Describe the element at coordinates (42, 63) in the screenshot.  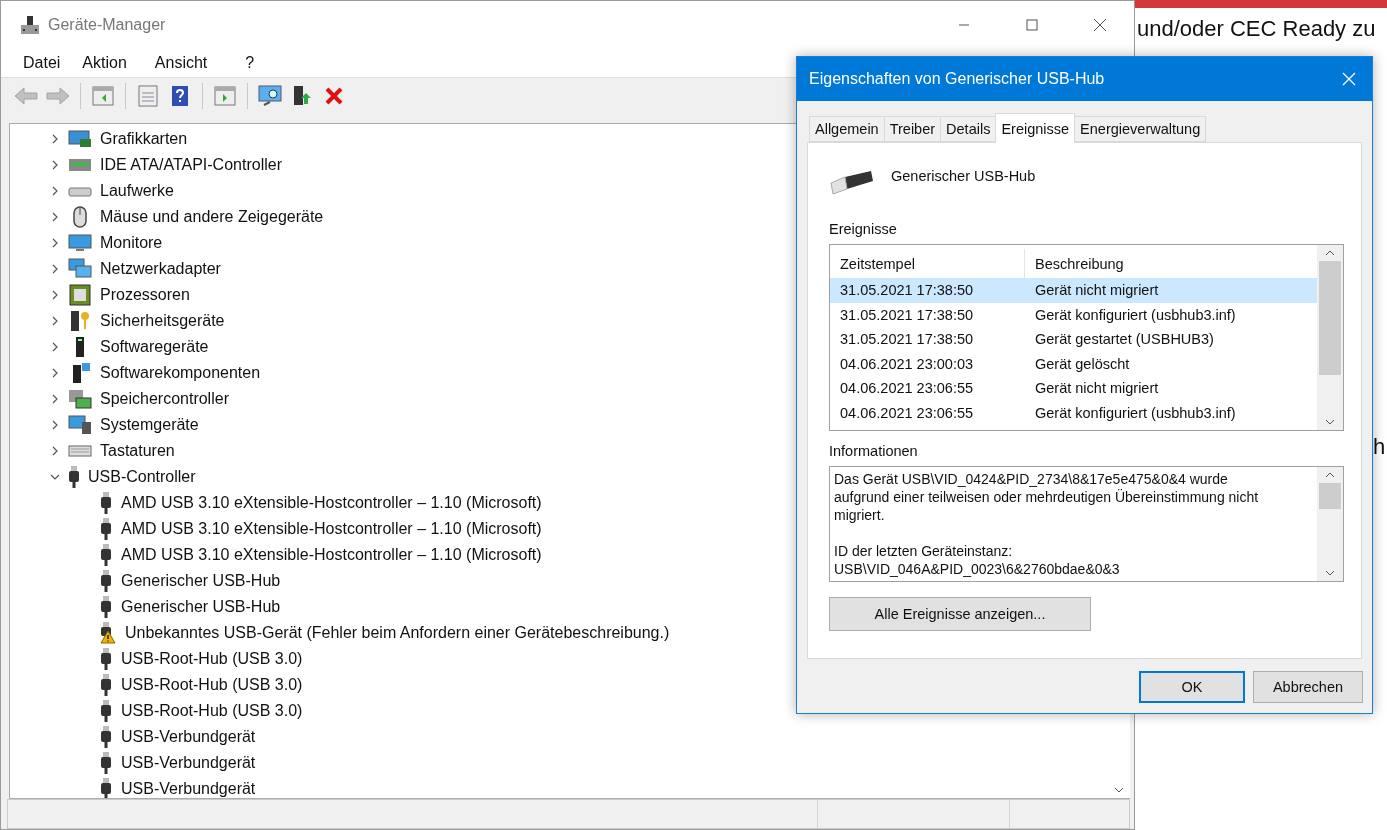
I see `menu-item: Datei` at that location.